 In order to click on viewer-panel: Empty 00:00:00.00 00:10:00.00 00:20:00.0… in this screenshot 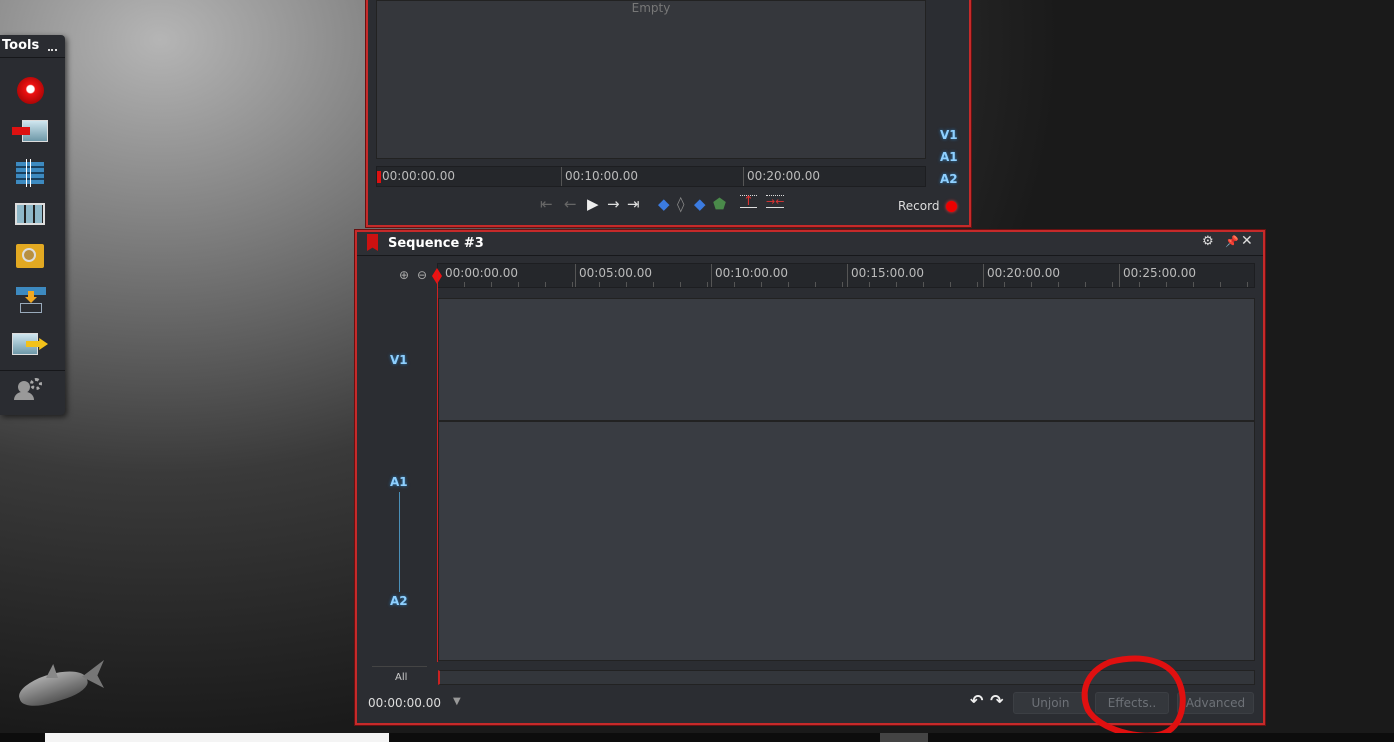, I will do `click(668, 113)`.